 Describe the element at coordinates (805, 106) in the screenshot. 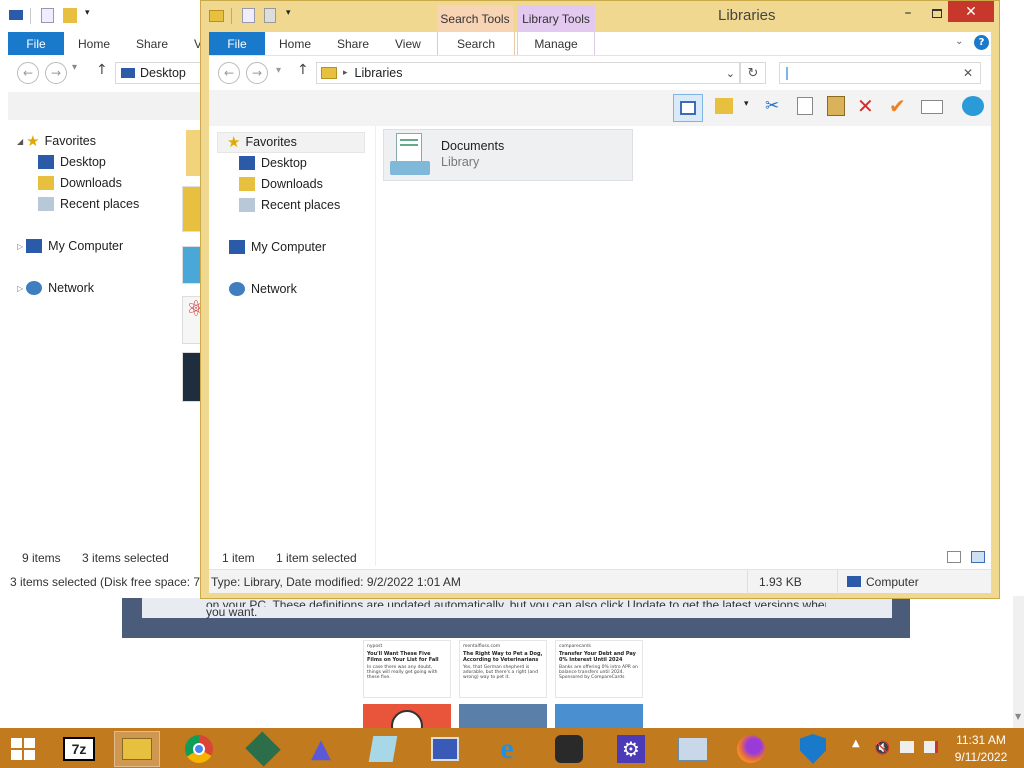

I see `copy-icon` at that location.